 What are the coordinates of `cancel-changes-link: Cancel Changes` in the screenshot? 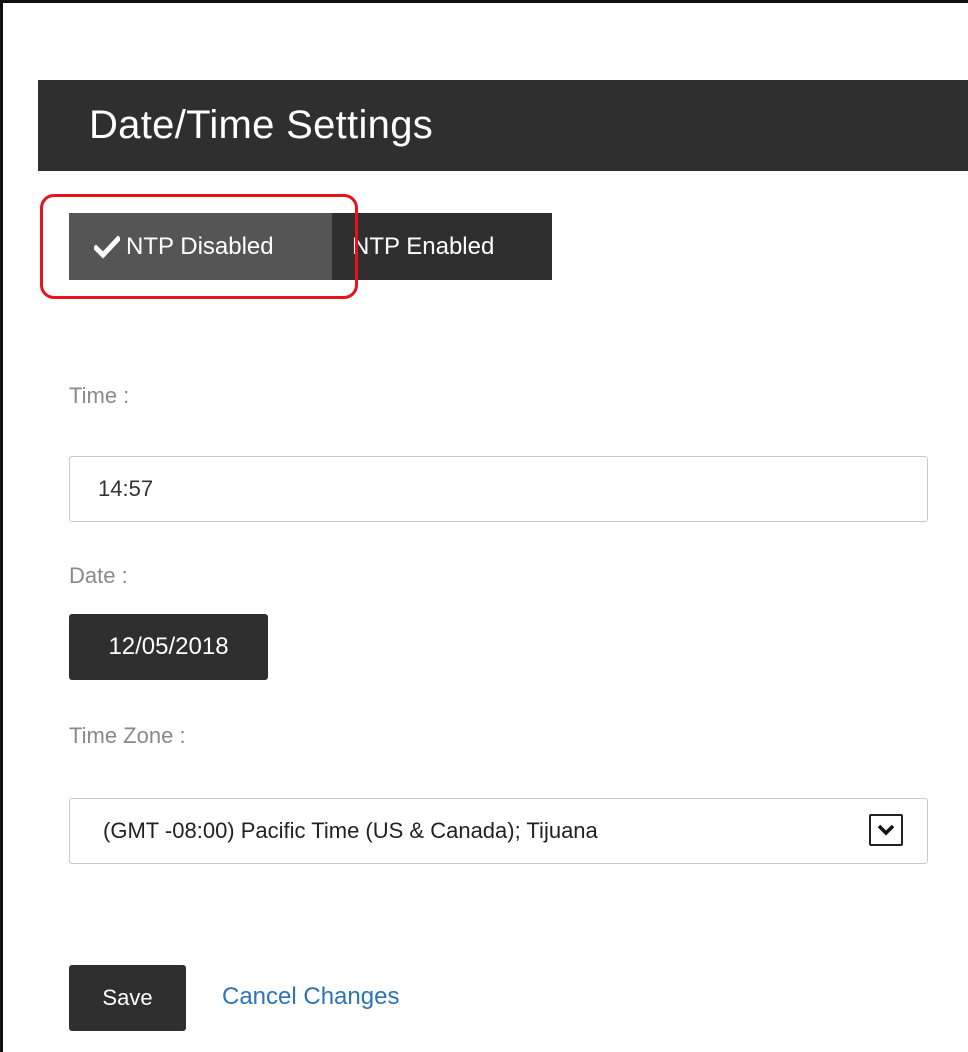 It's located at (310, 997).